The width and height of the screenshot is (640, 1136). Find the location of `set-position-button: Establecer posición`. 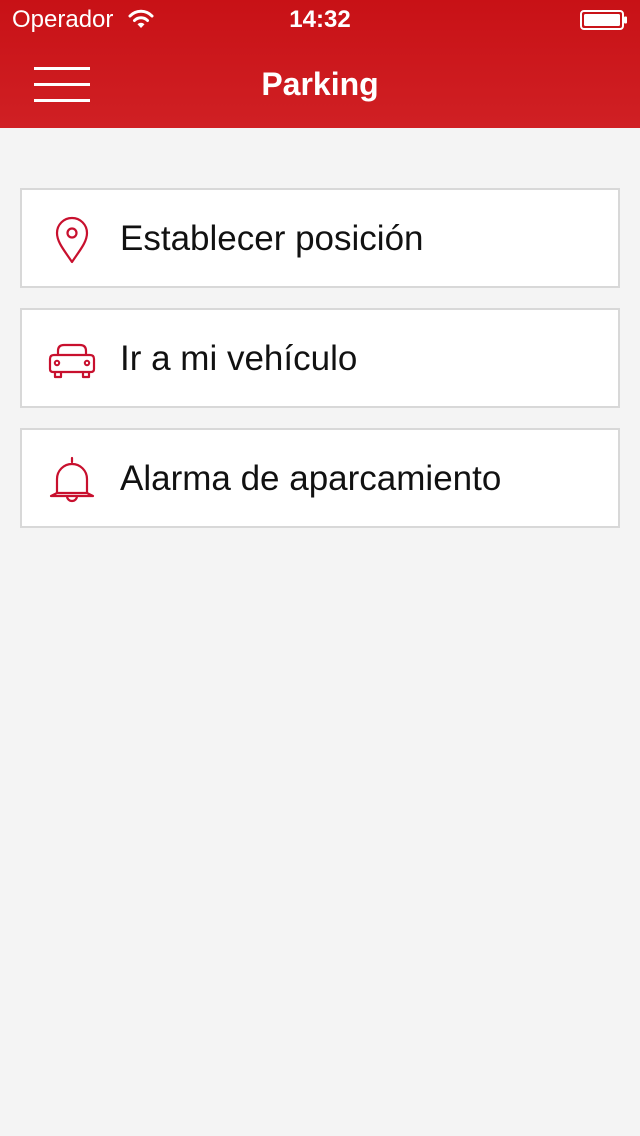

set-position-button: Establecer posición is located at coordinates (320, 238).